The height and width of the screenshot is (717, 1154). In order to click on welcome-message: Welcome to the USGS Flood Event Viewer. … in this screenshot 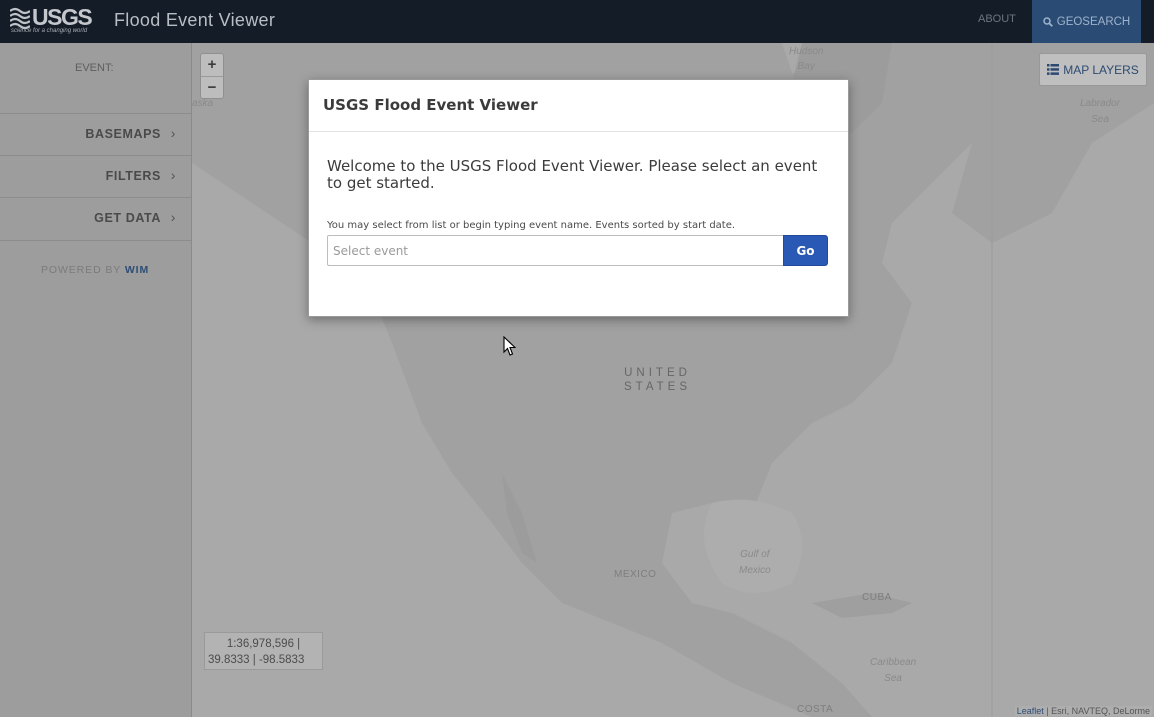, I will do `click(572, 174)`.